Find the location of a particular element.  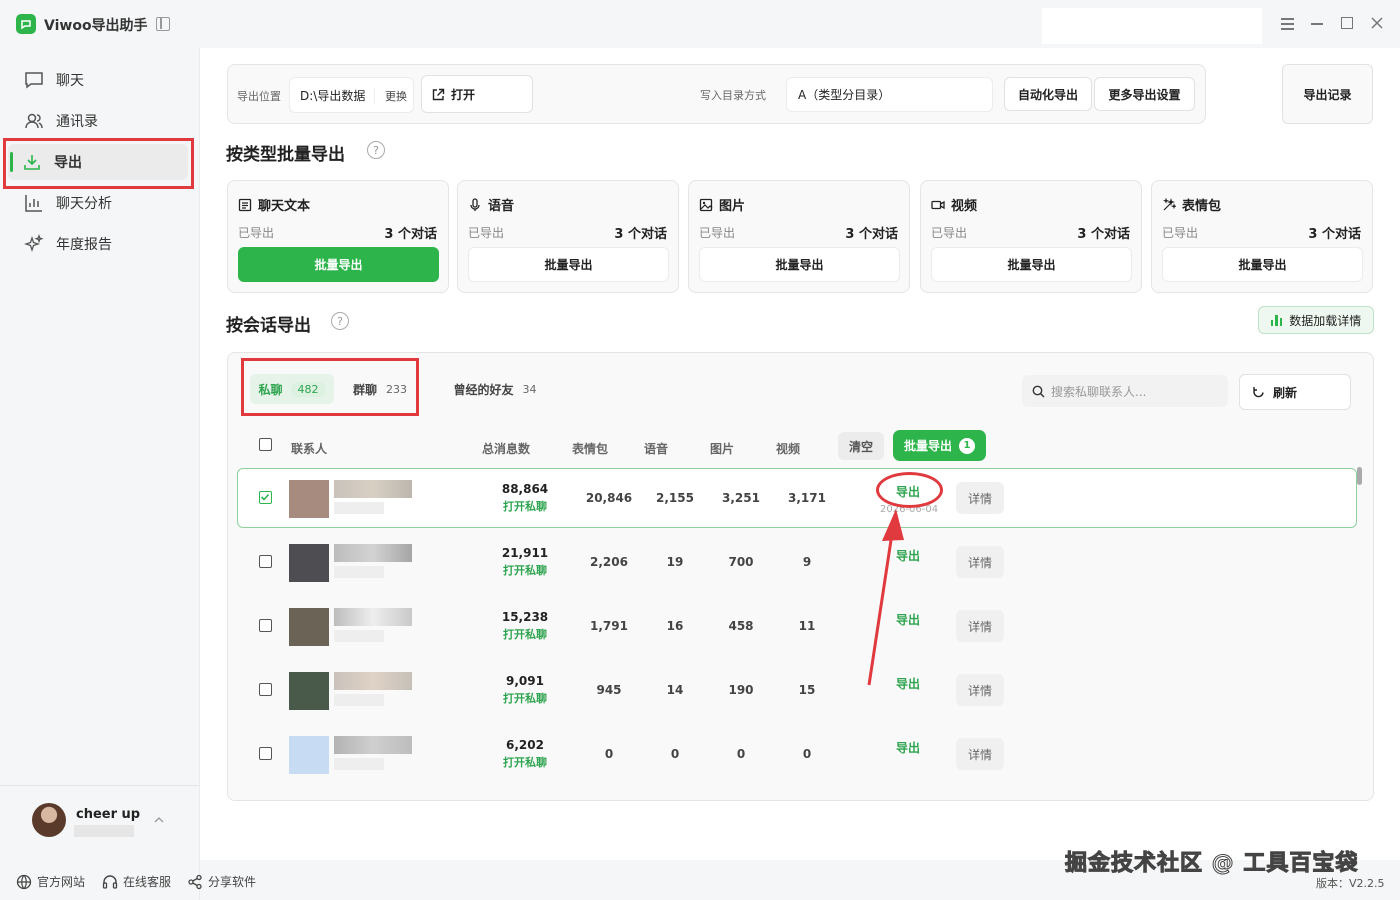

more-settings-button: 更多导出设置 is located at coordinates (1144, 94).